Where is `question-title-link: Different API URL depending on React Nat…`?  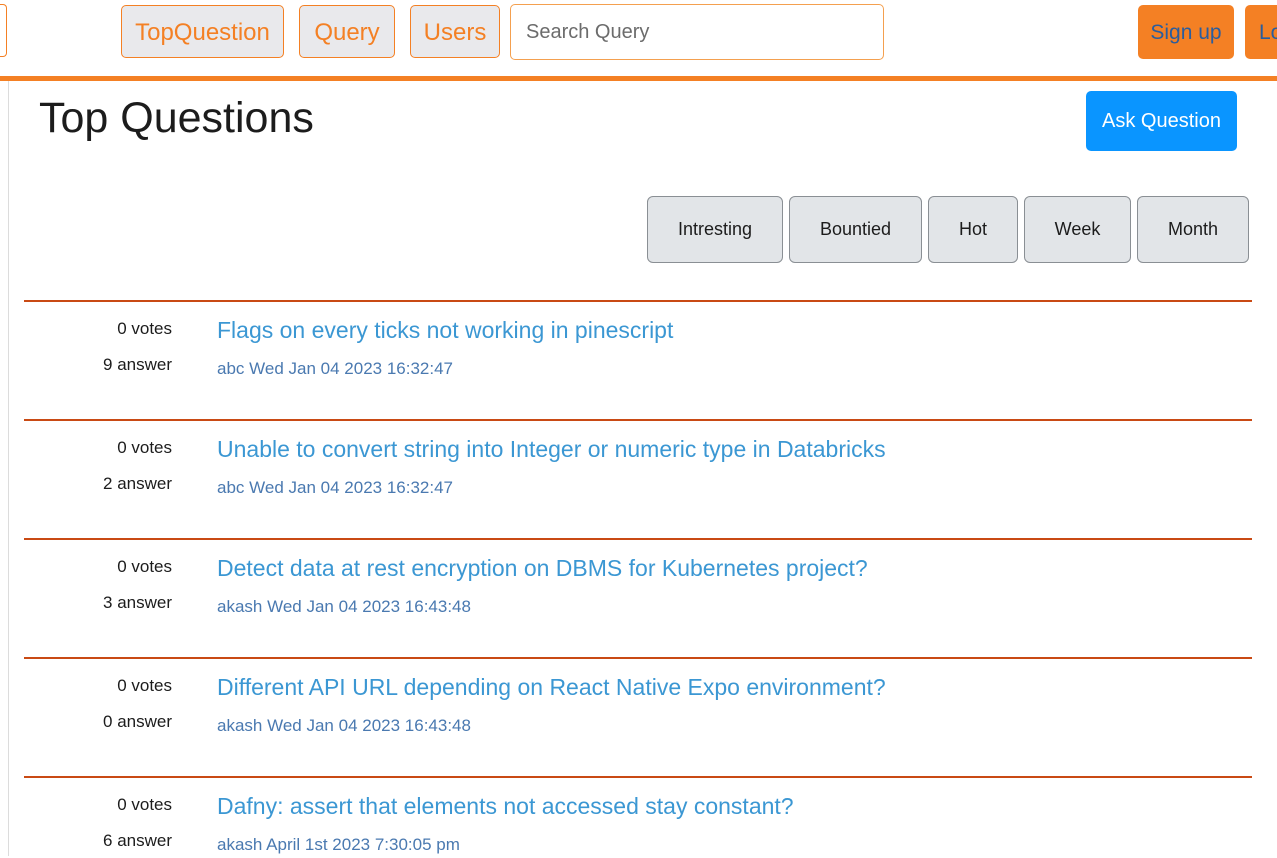
question-title-link: Different API URL depending on React Nat… is located at coordinates (551, 687).